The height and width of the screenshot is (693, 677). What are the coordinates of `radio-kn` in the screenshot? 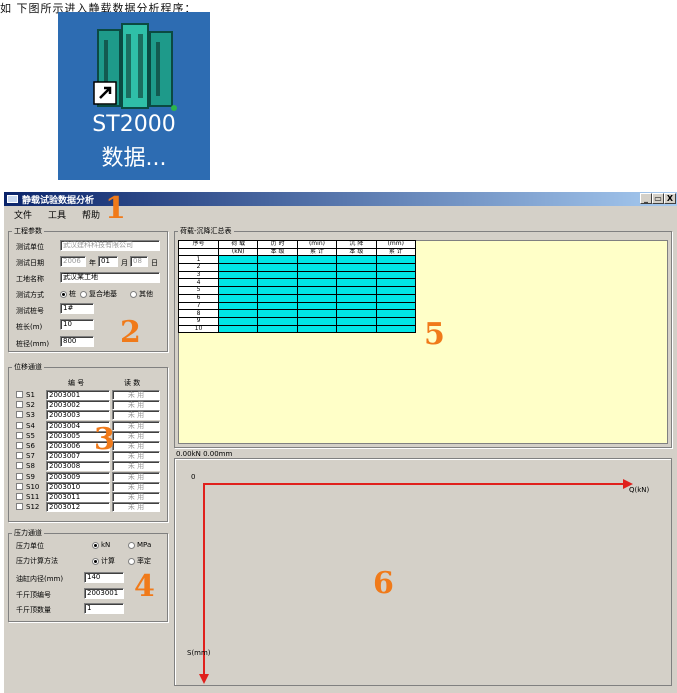 It's located at (95, 545).